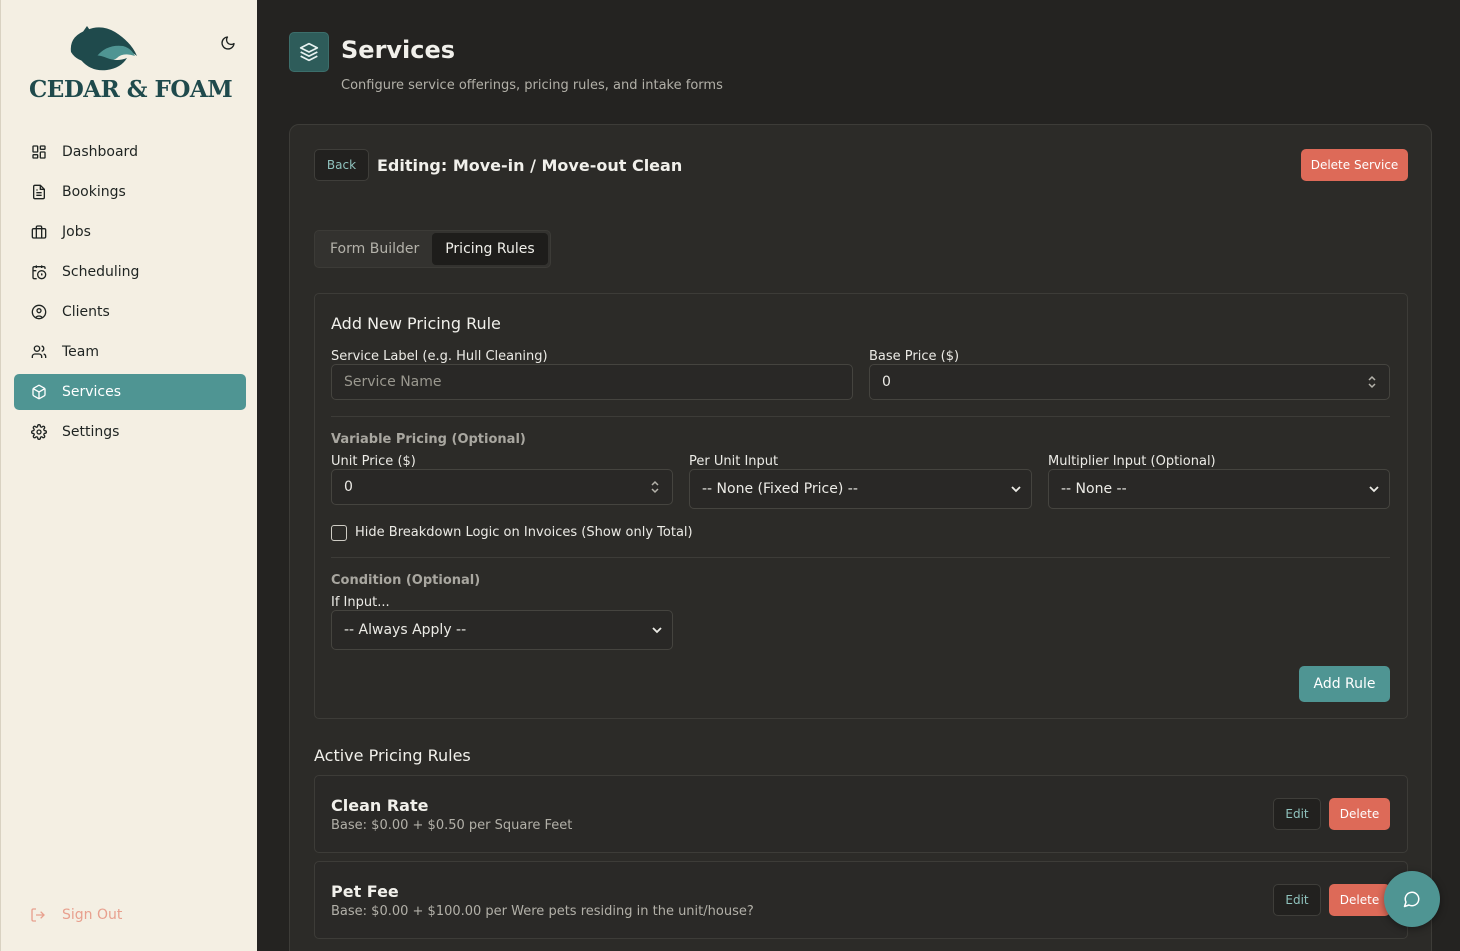 The height and width of the screenshot is (951, 1460). Describe the element at coordinates (91, 432) in the screenshot. I see `sidebar-item-label: Settings` at that location.